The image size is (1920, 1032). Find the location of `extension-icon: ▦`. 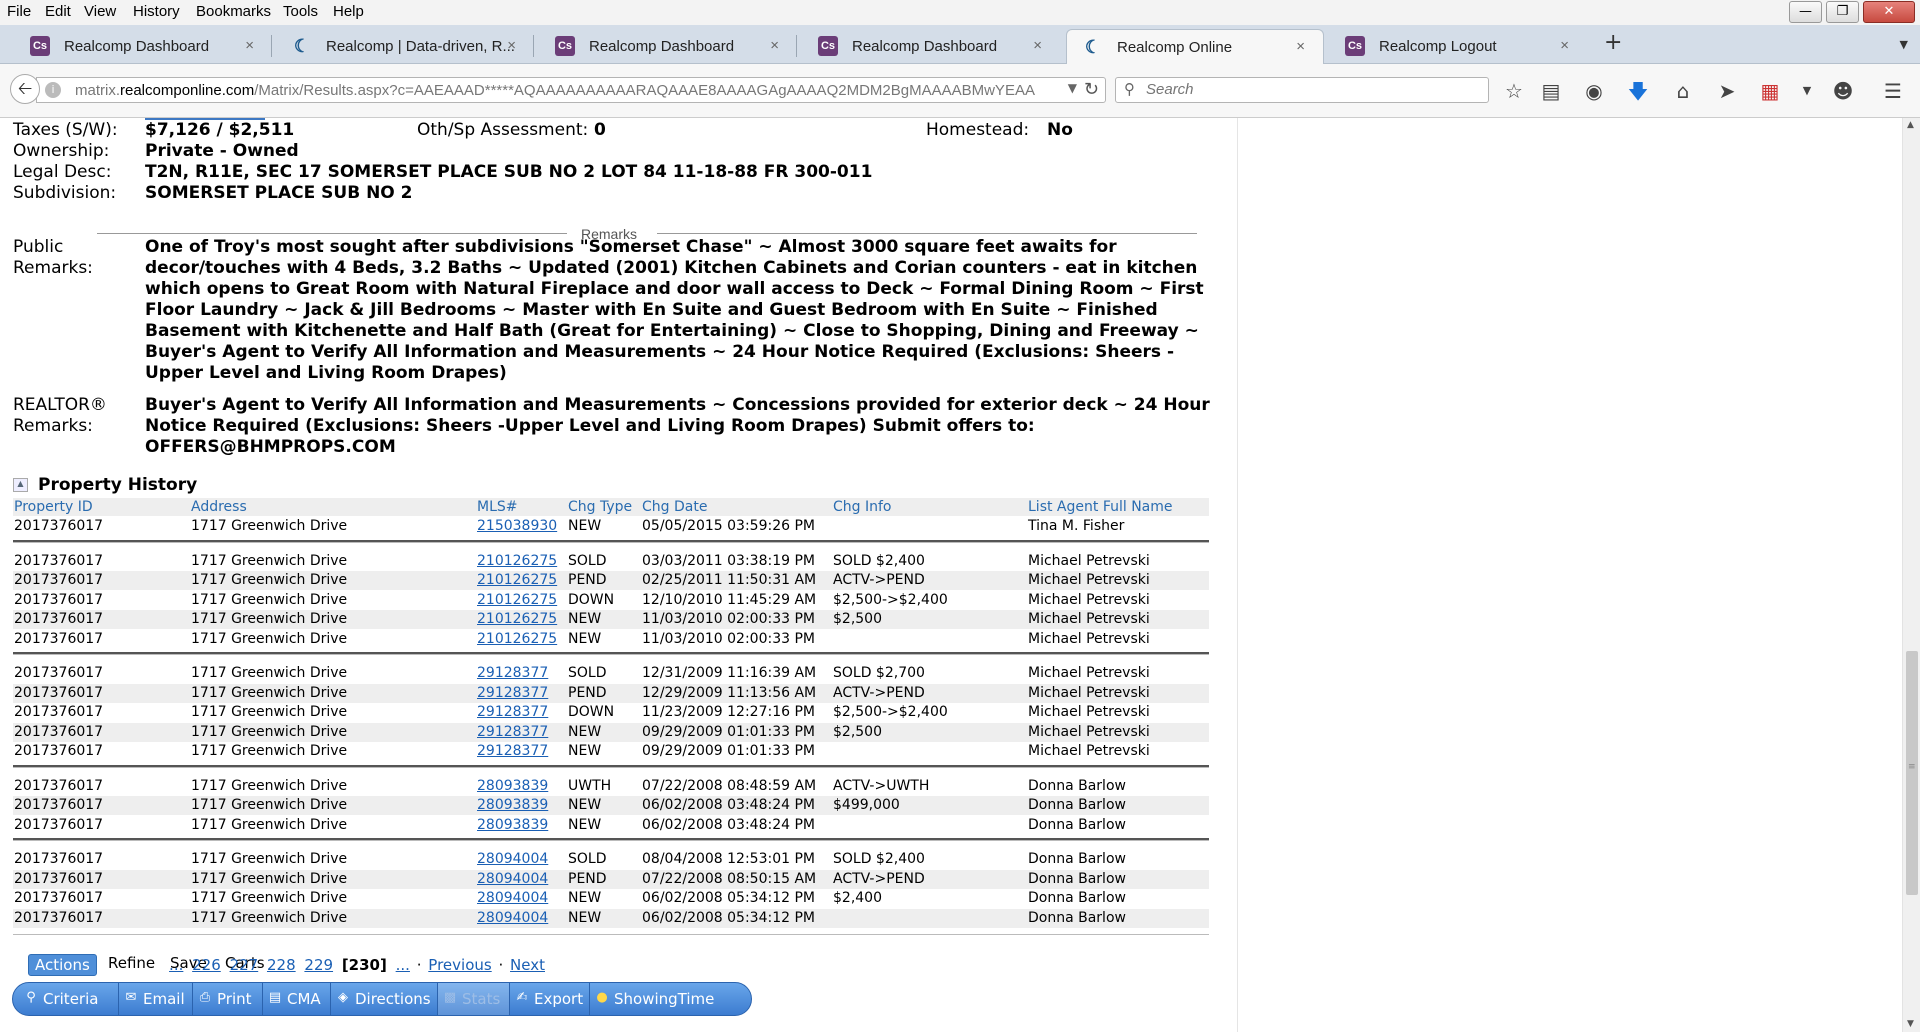

extension-icon: ▦ is located at coordinates (1770, 91).